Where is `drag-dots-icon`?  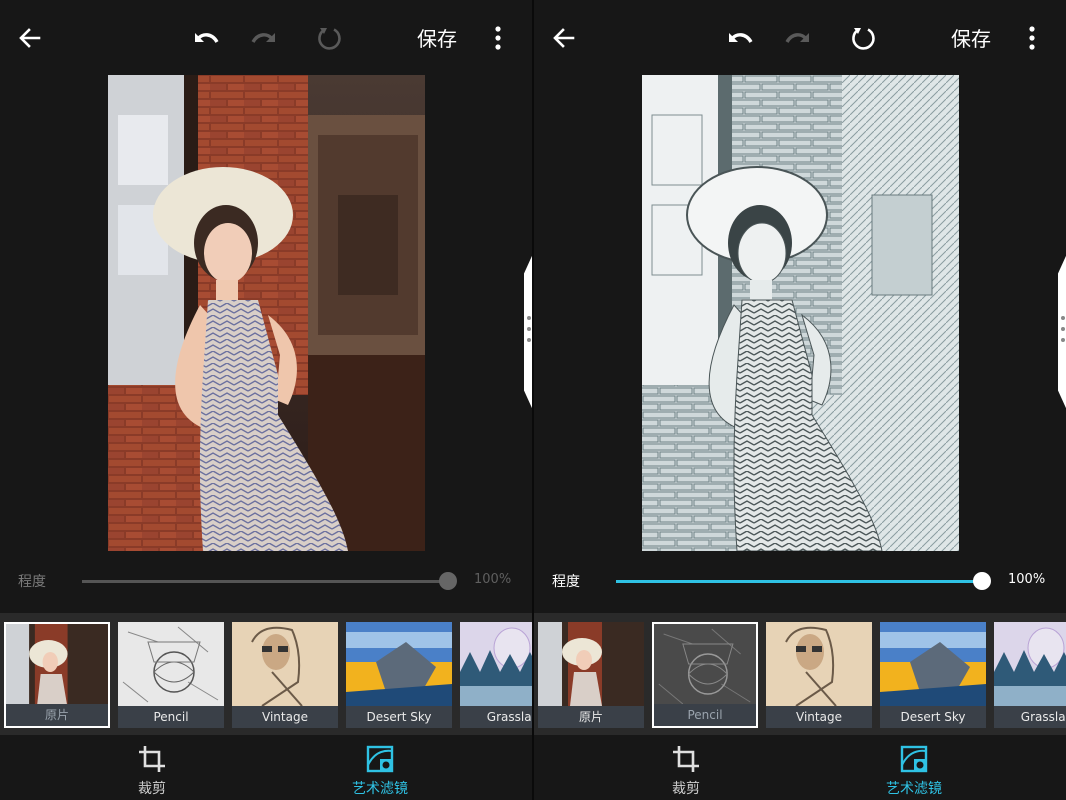 drag-dots-icon is located at coordinates (1063, 331).